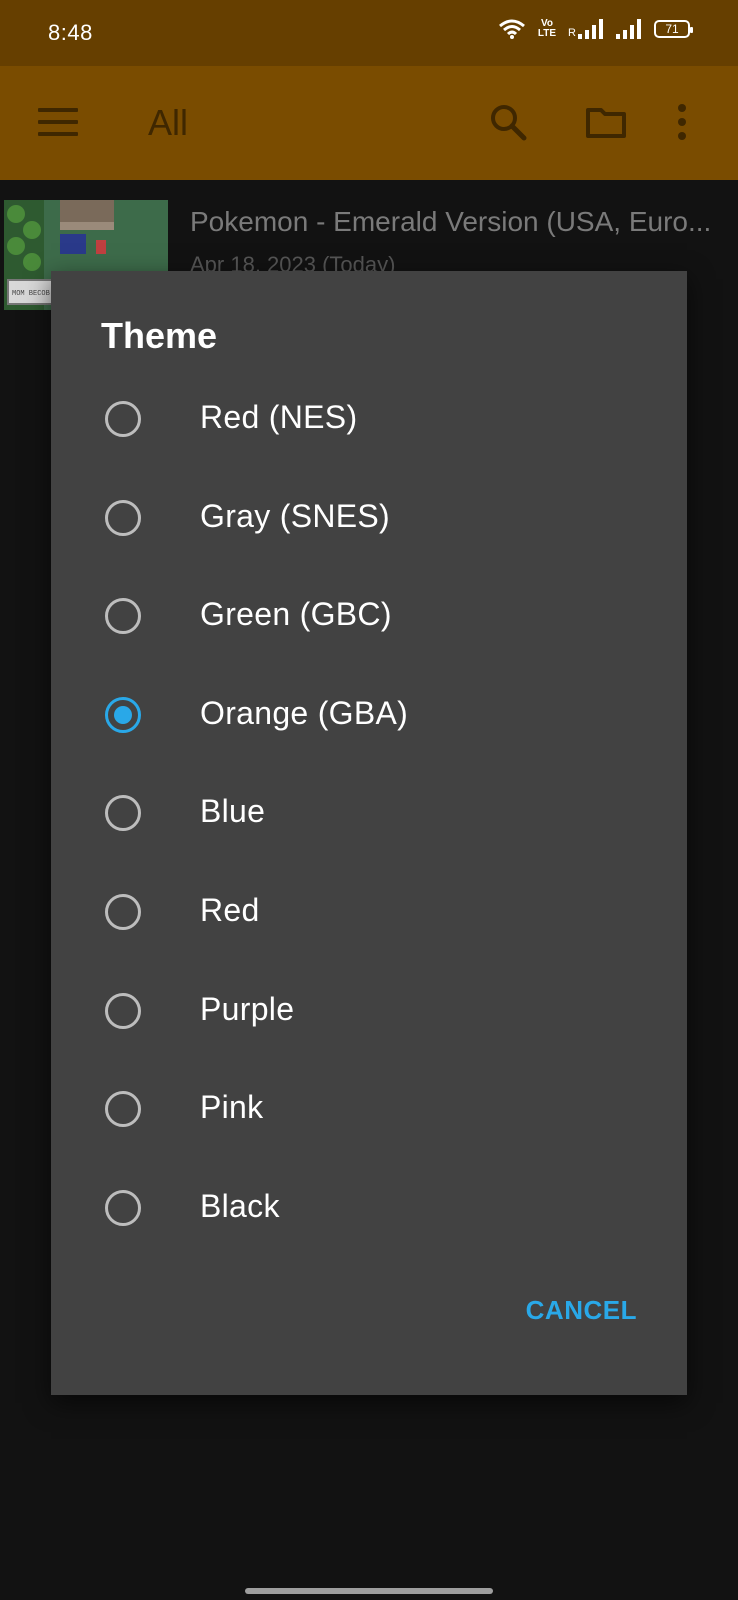 The width and height of the screenshot is (738, 1600). What do you see at coordinates (240, 1205) in the screenshot?
I see `option-label: Black` at bounding box center [240, 1205].